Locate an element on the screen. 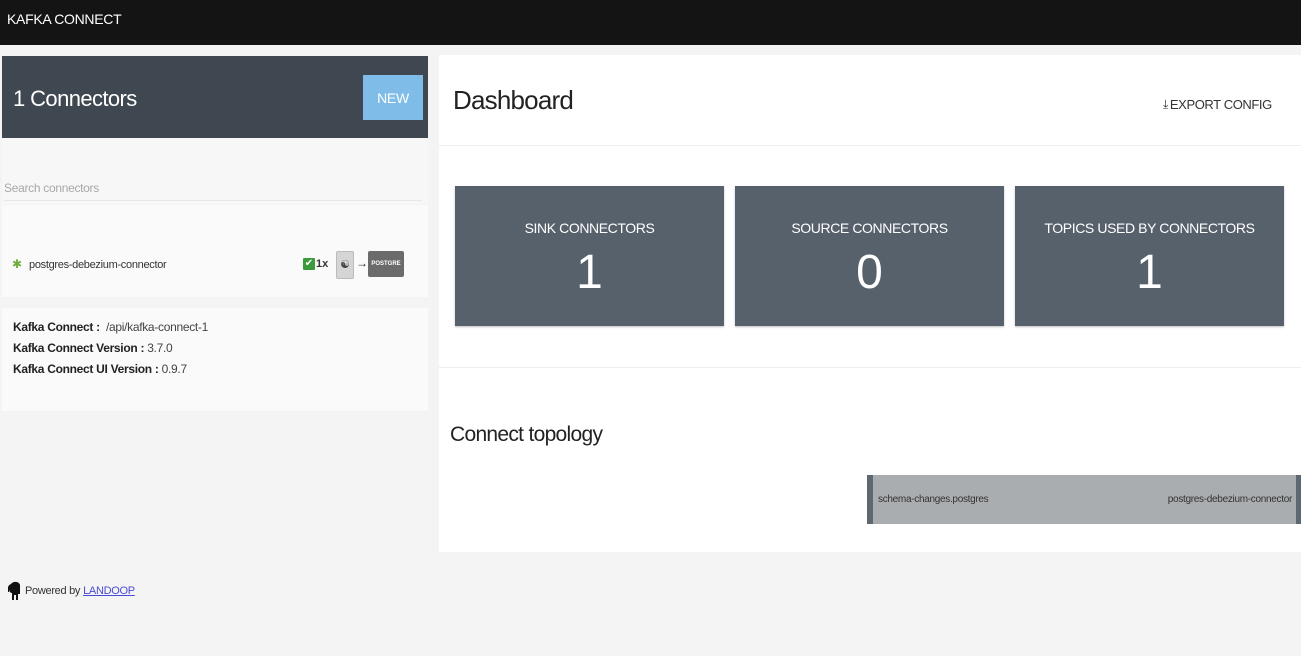 The width and height of the screenshot is (1301, 656). app-title: KAFKA CONNECT is located at coordinates (64, 19).